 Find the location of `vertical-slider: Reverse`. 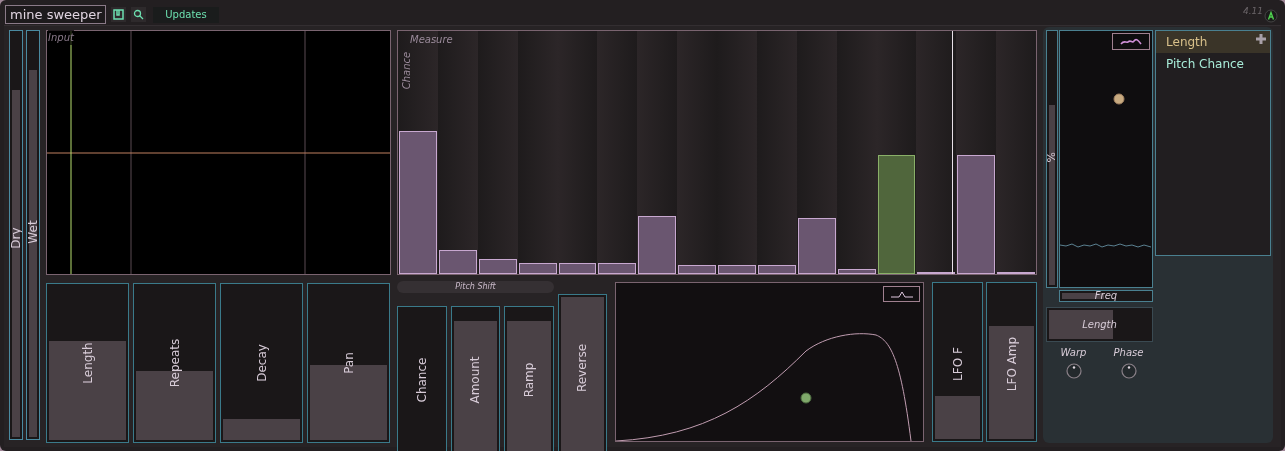

vertical-slider: Reverse is located at coordinates (582, 372).